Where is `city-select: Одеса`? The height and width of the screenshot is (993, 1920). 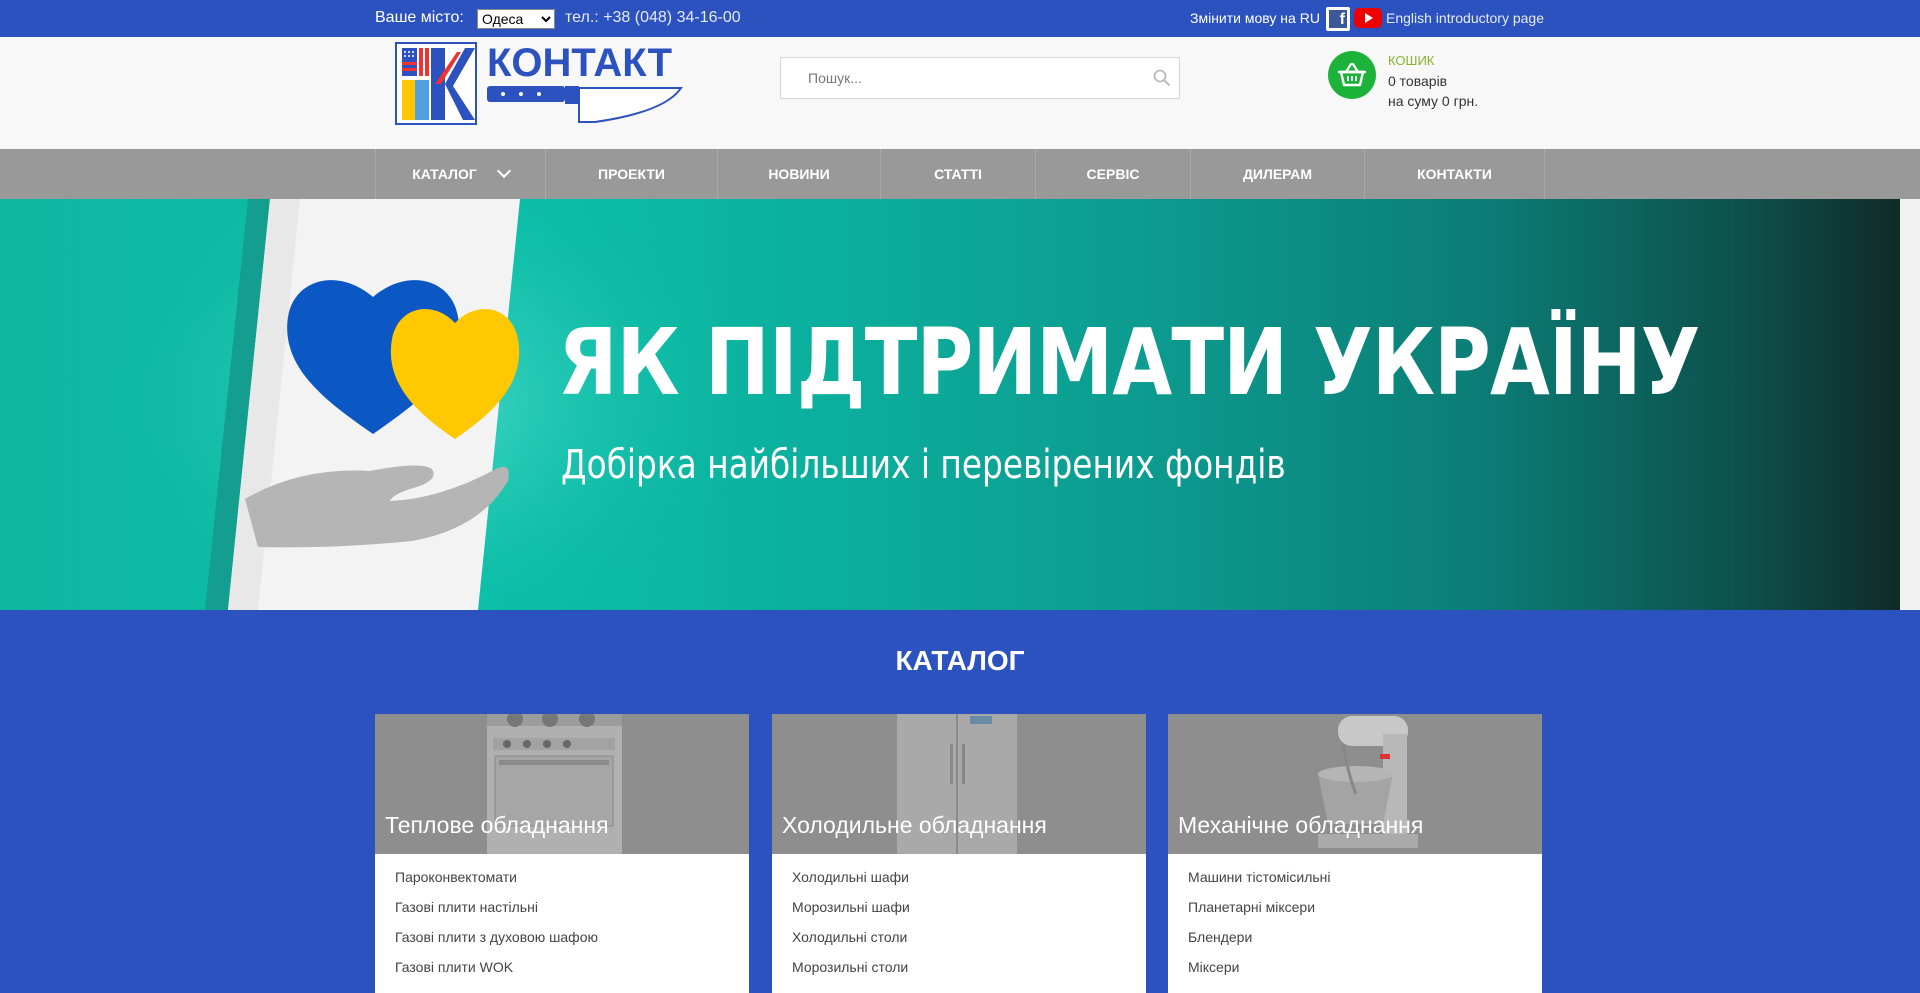
city-select: Одеса is located at coordinates (516, 19).